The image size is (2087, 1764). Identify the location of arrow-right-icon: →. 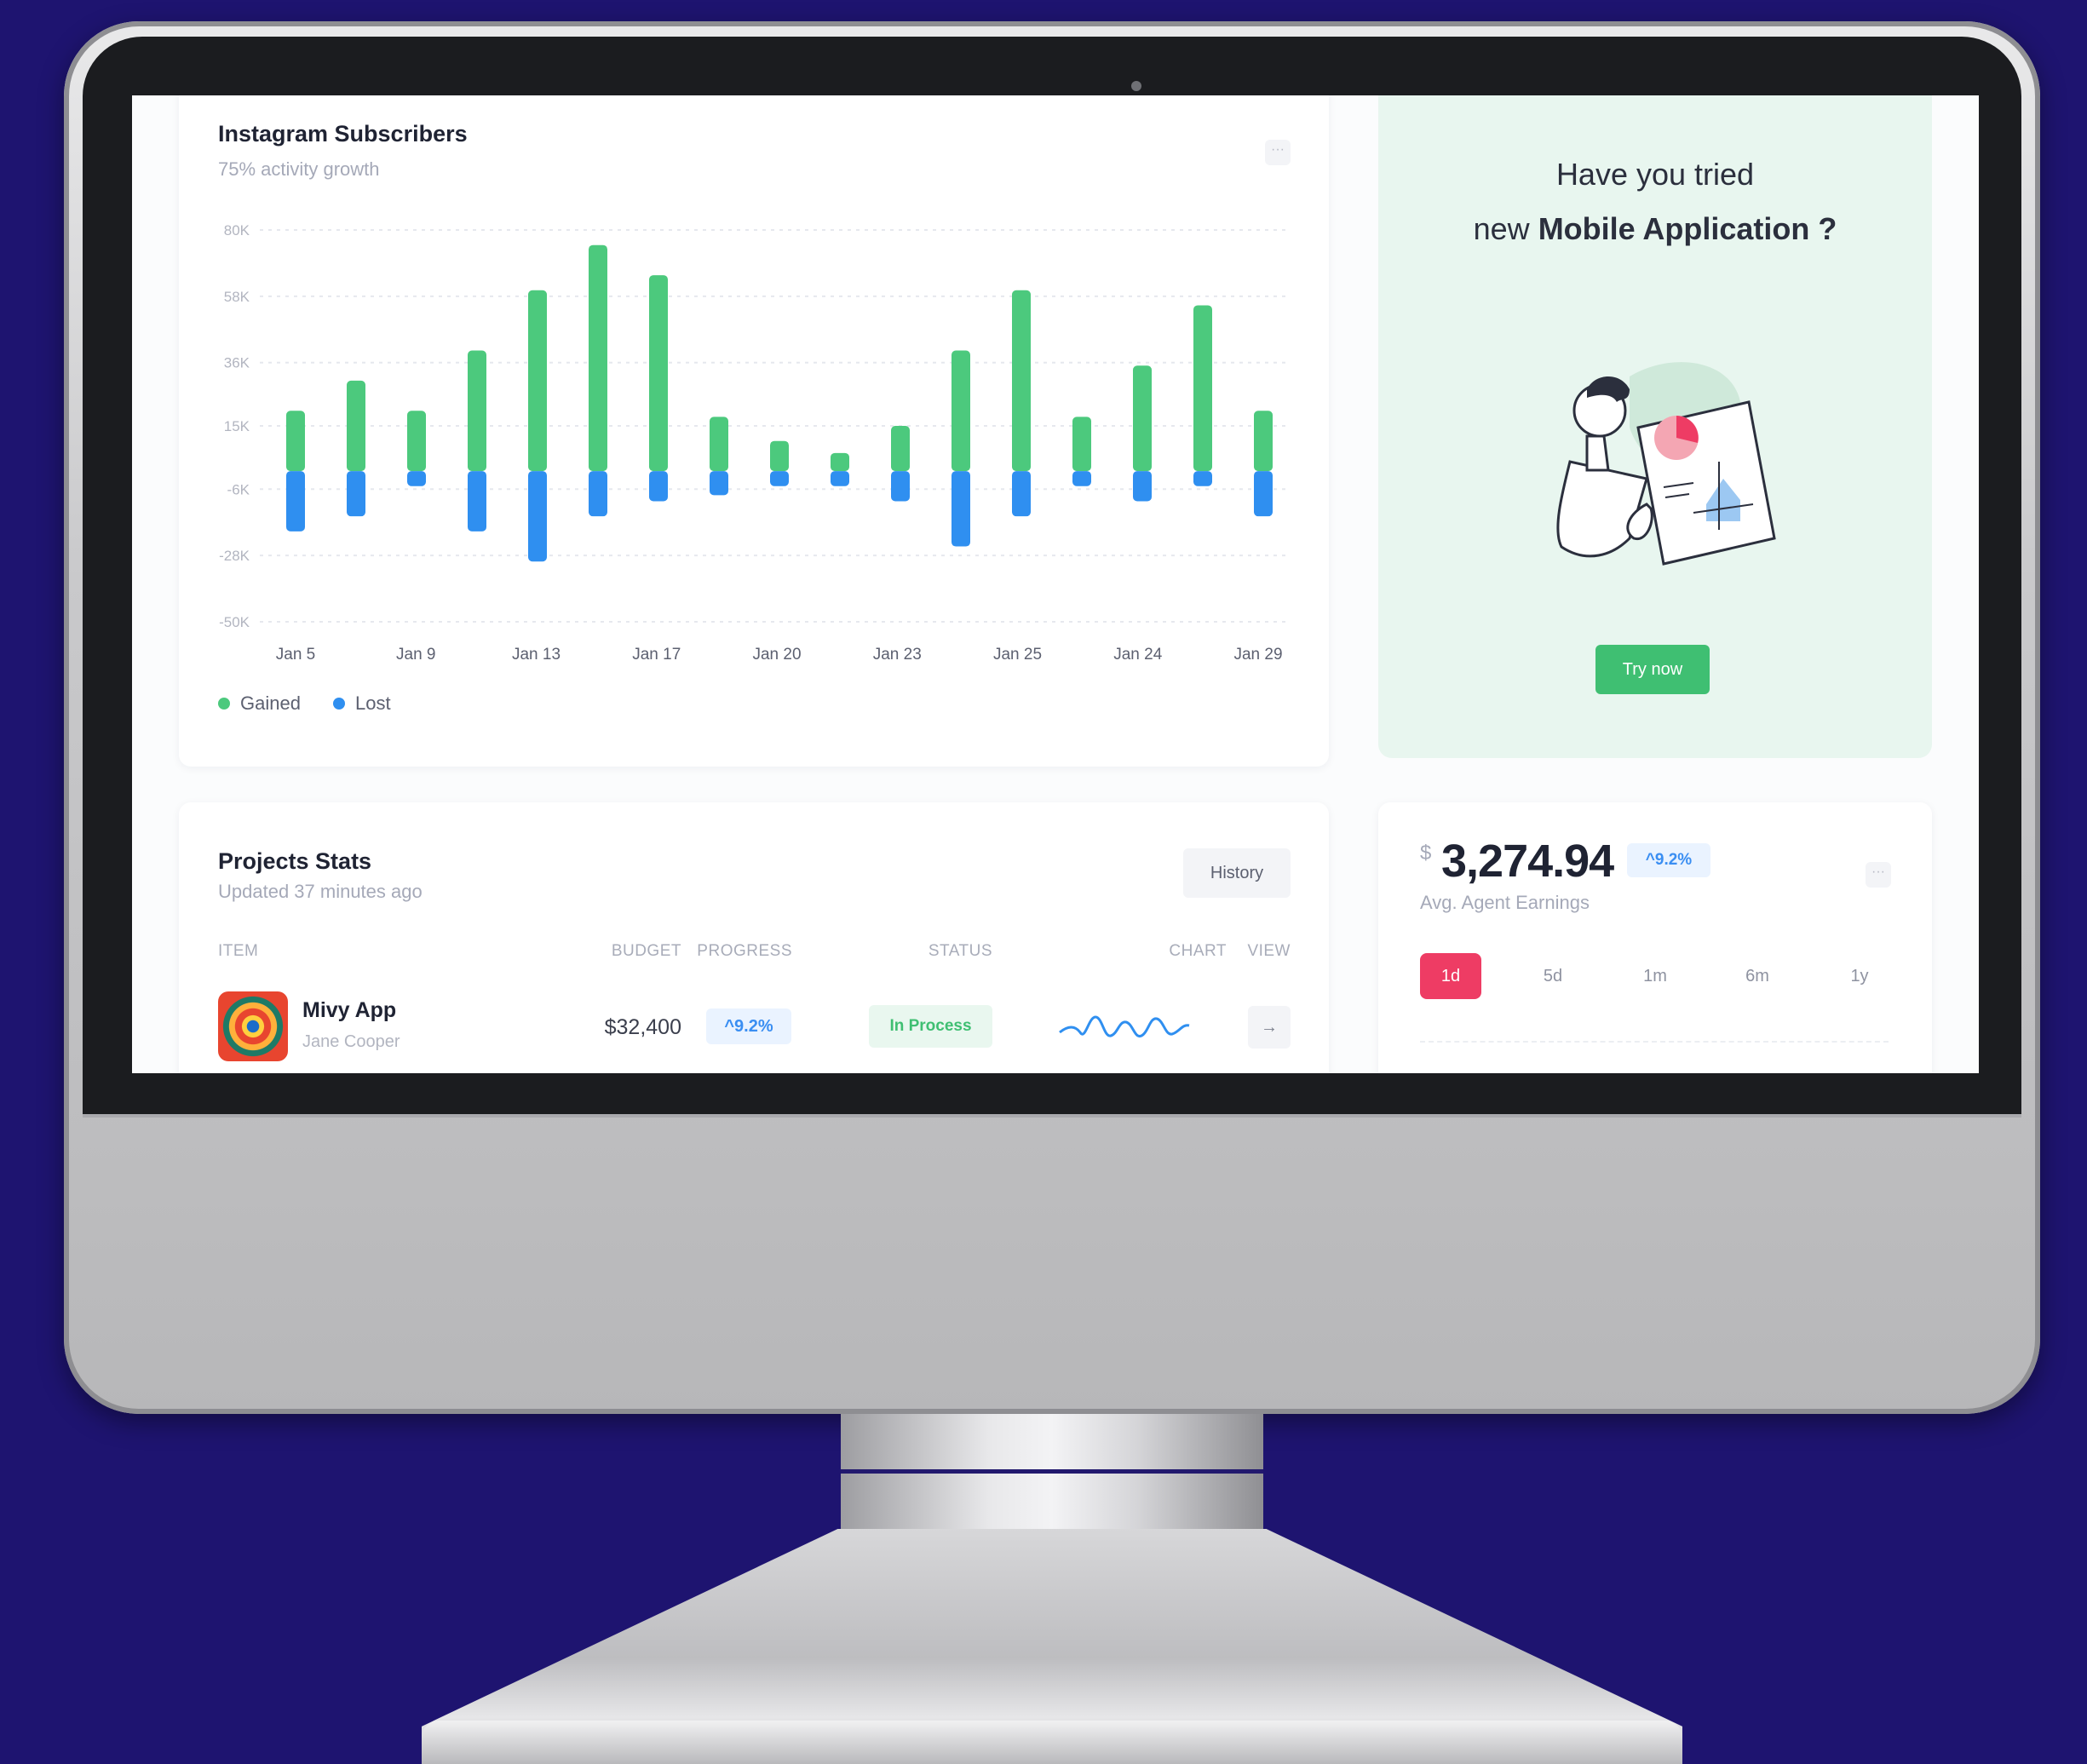
(1269, 1027).